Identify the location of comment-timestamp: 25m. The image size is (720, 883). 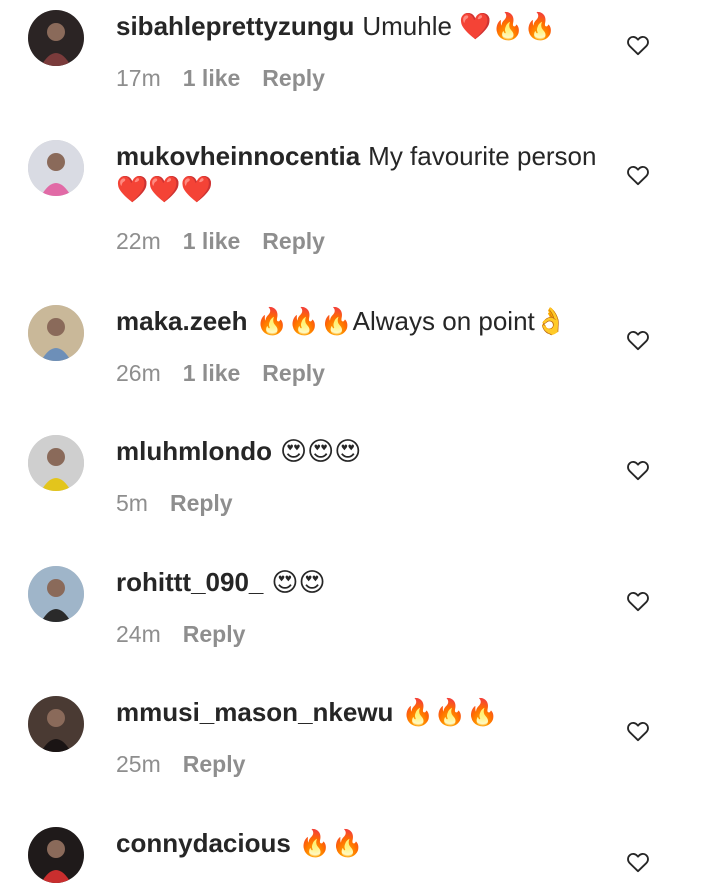
(138, 764).